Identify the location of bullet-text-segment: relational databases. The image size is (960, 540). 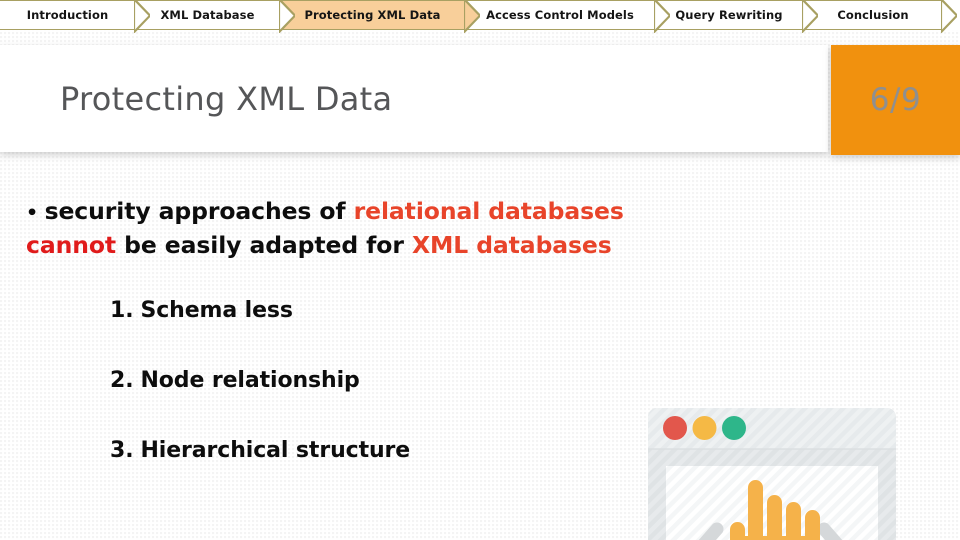
(488, 211).